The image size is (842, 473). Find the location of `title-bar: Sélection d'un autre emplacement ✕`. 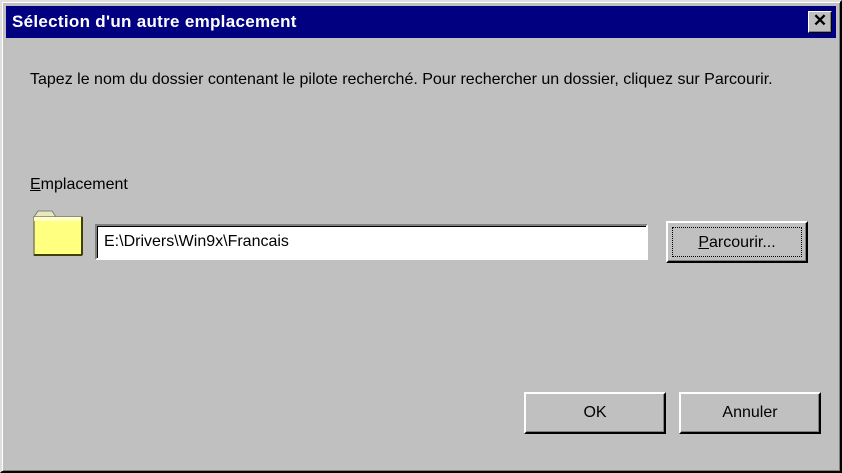

title-bar: Sélection d'un autre emplacement ✕ is located at coordinates (421, 22).